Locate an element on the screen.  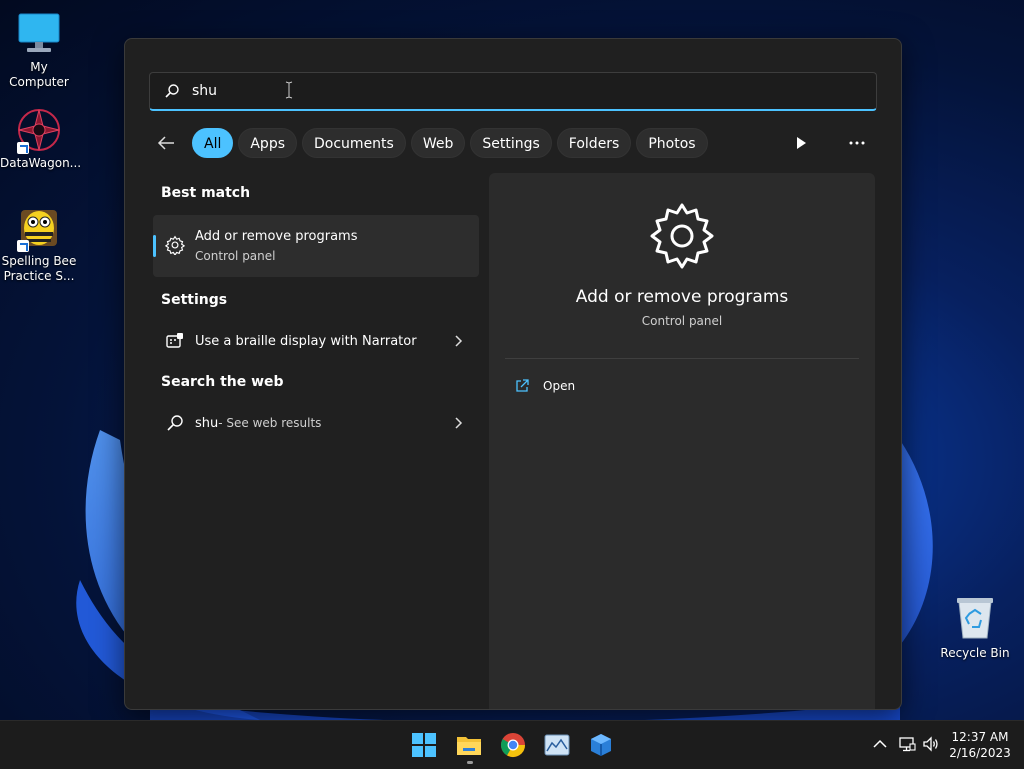
detail-divider is located at coordinates (682, 358).